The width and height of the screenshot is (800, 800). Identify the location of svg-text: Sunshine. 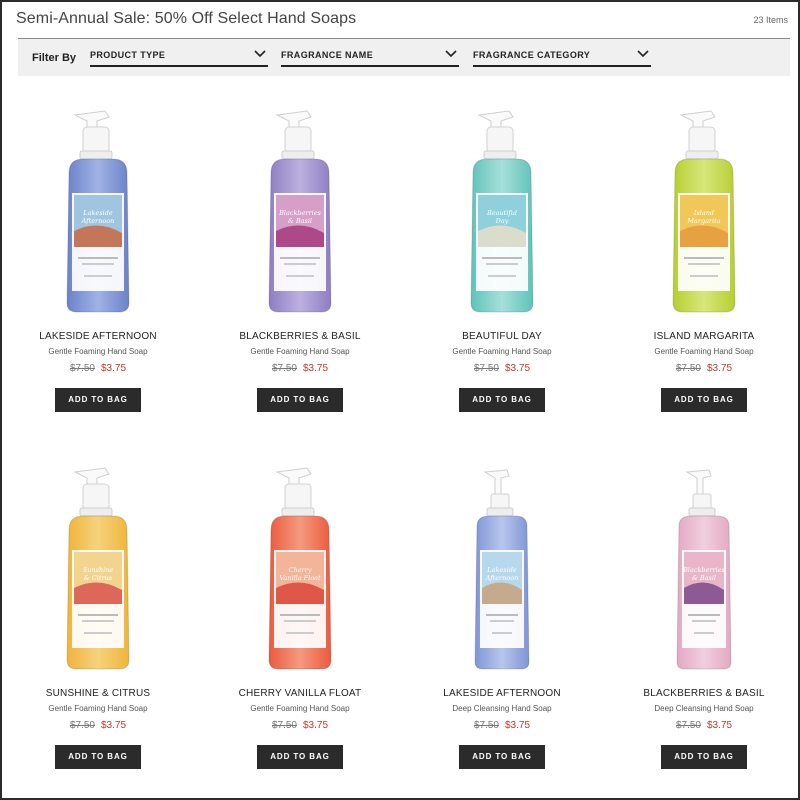
(98, 570).